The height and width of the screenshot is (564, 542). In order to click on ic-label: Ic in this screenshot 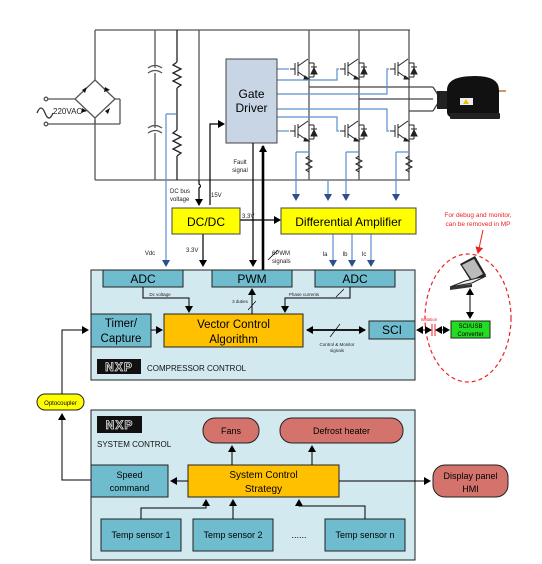, I will do `click(364, 255)`.